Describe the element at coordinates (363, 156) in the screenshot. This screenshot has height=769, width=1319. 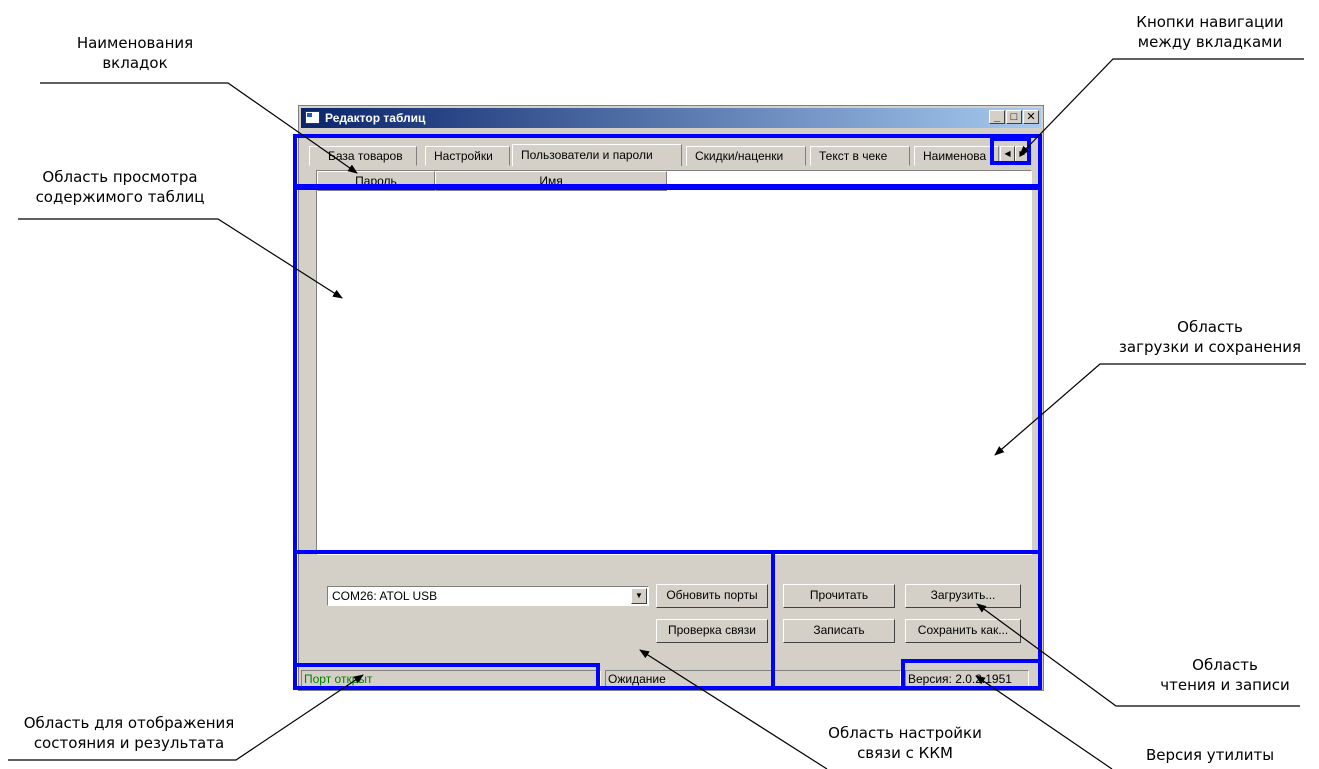
I see `tab-product-base: База товаров` at that location.